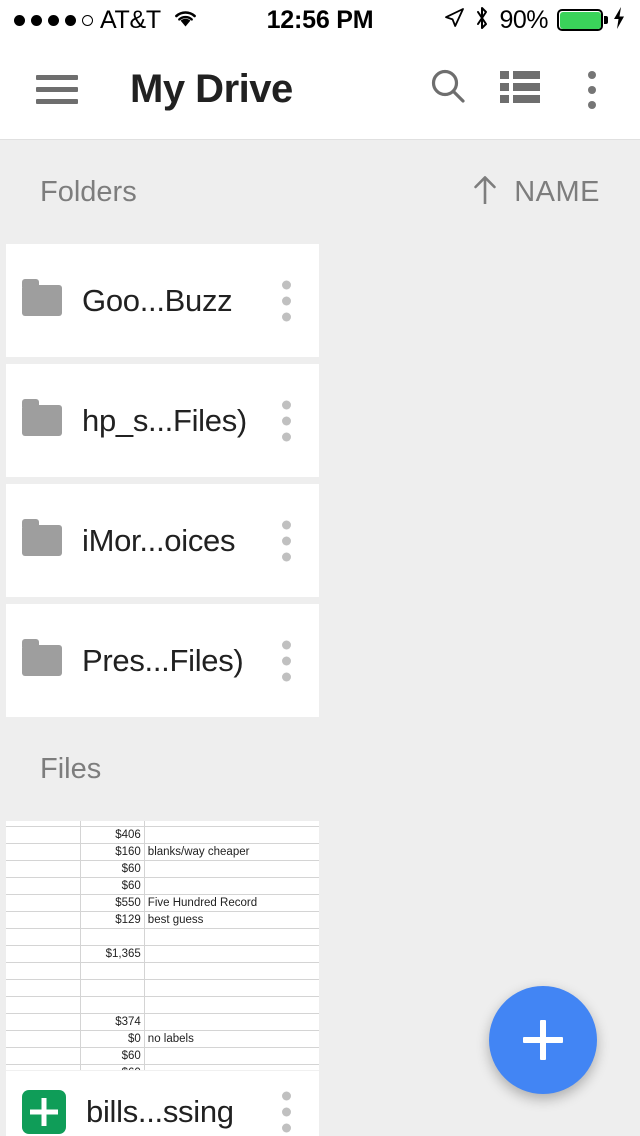 Image resolution: width=640 pixels, height=1136 pixels. I want to click on spreadsheet-cell: $406, so click(112, 835).